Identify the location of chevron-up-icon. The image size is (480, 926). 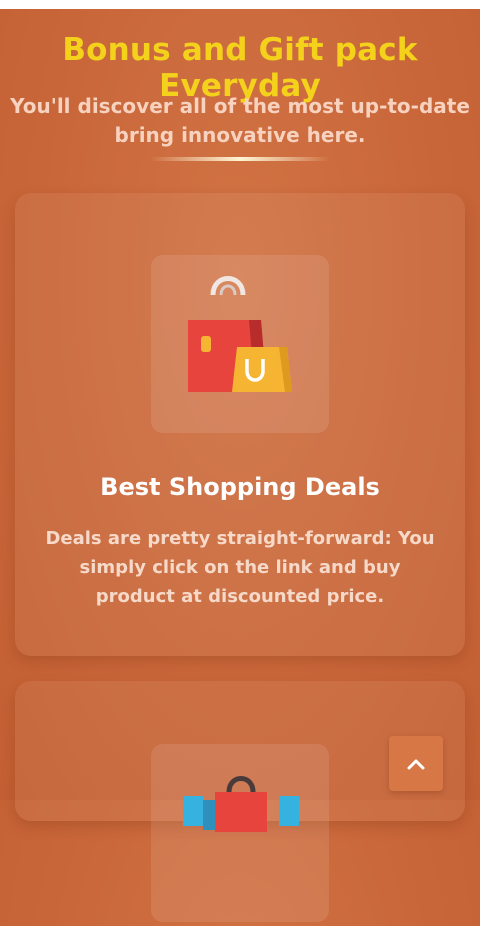
(416, 764).